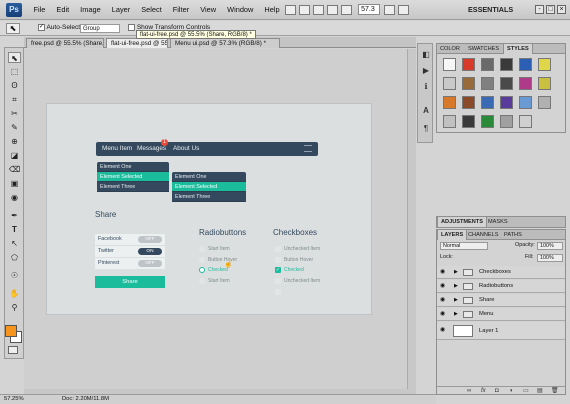  What do you see at coordinates (450, 49) in the screenshot?
I see `tab-color: COLOR` at bounding box center [450, 49].